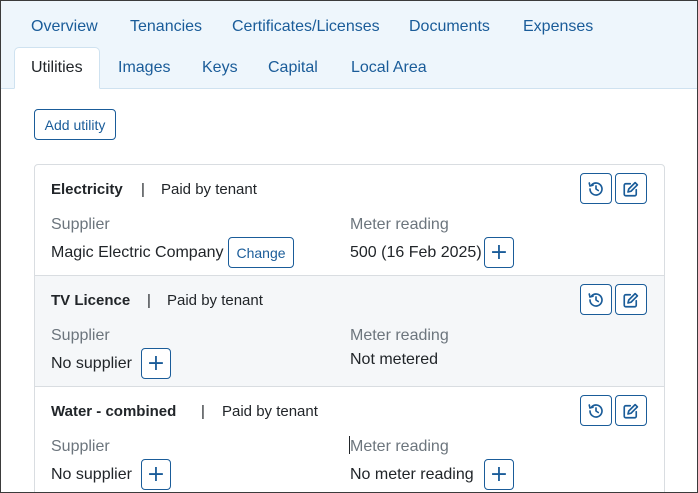 The width and height of the screenshot is (698, 493). What do you see at coordinates (558, 27) in the screenshot?
I see `tab-expenses: Expenses` at bounding box center [558, 27].